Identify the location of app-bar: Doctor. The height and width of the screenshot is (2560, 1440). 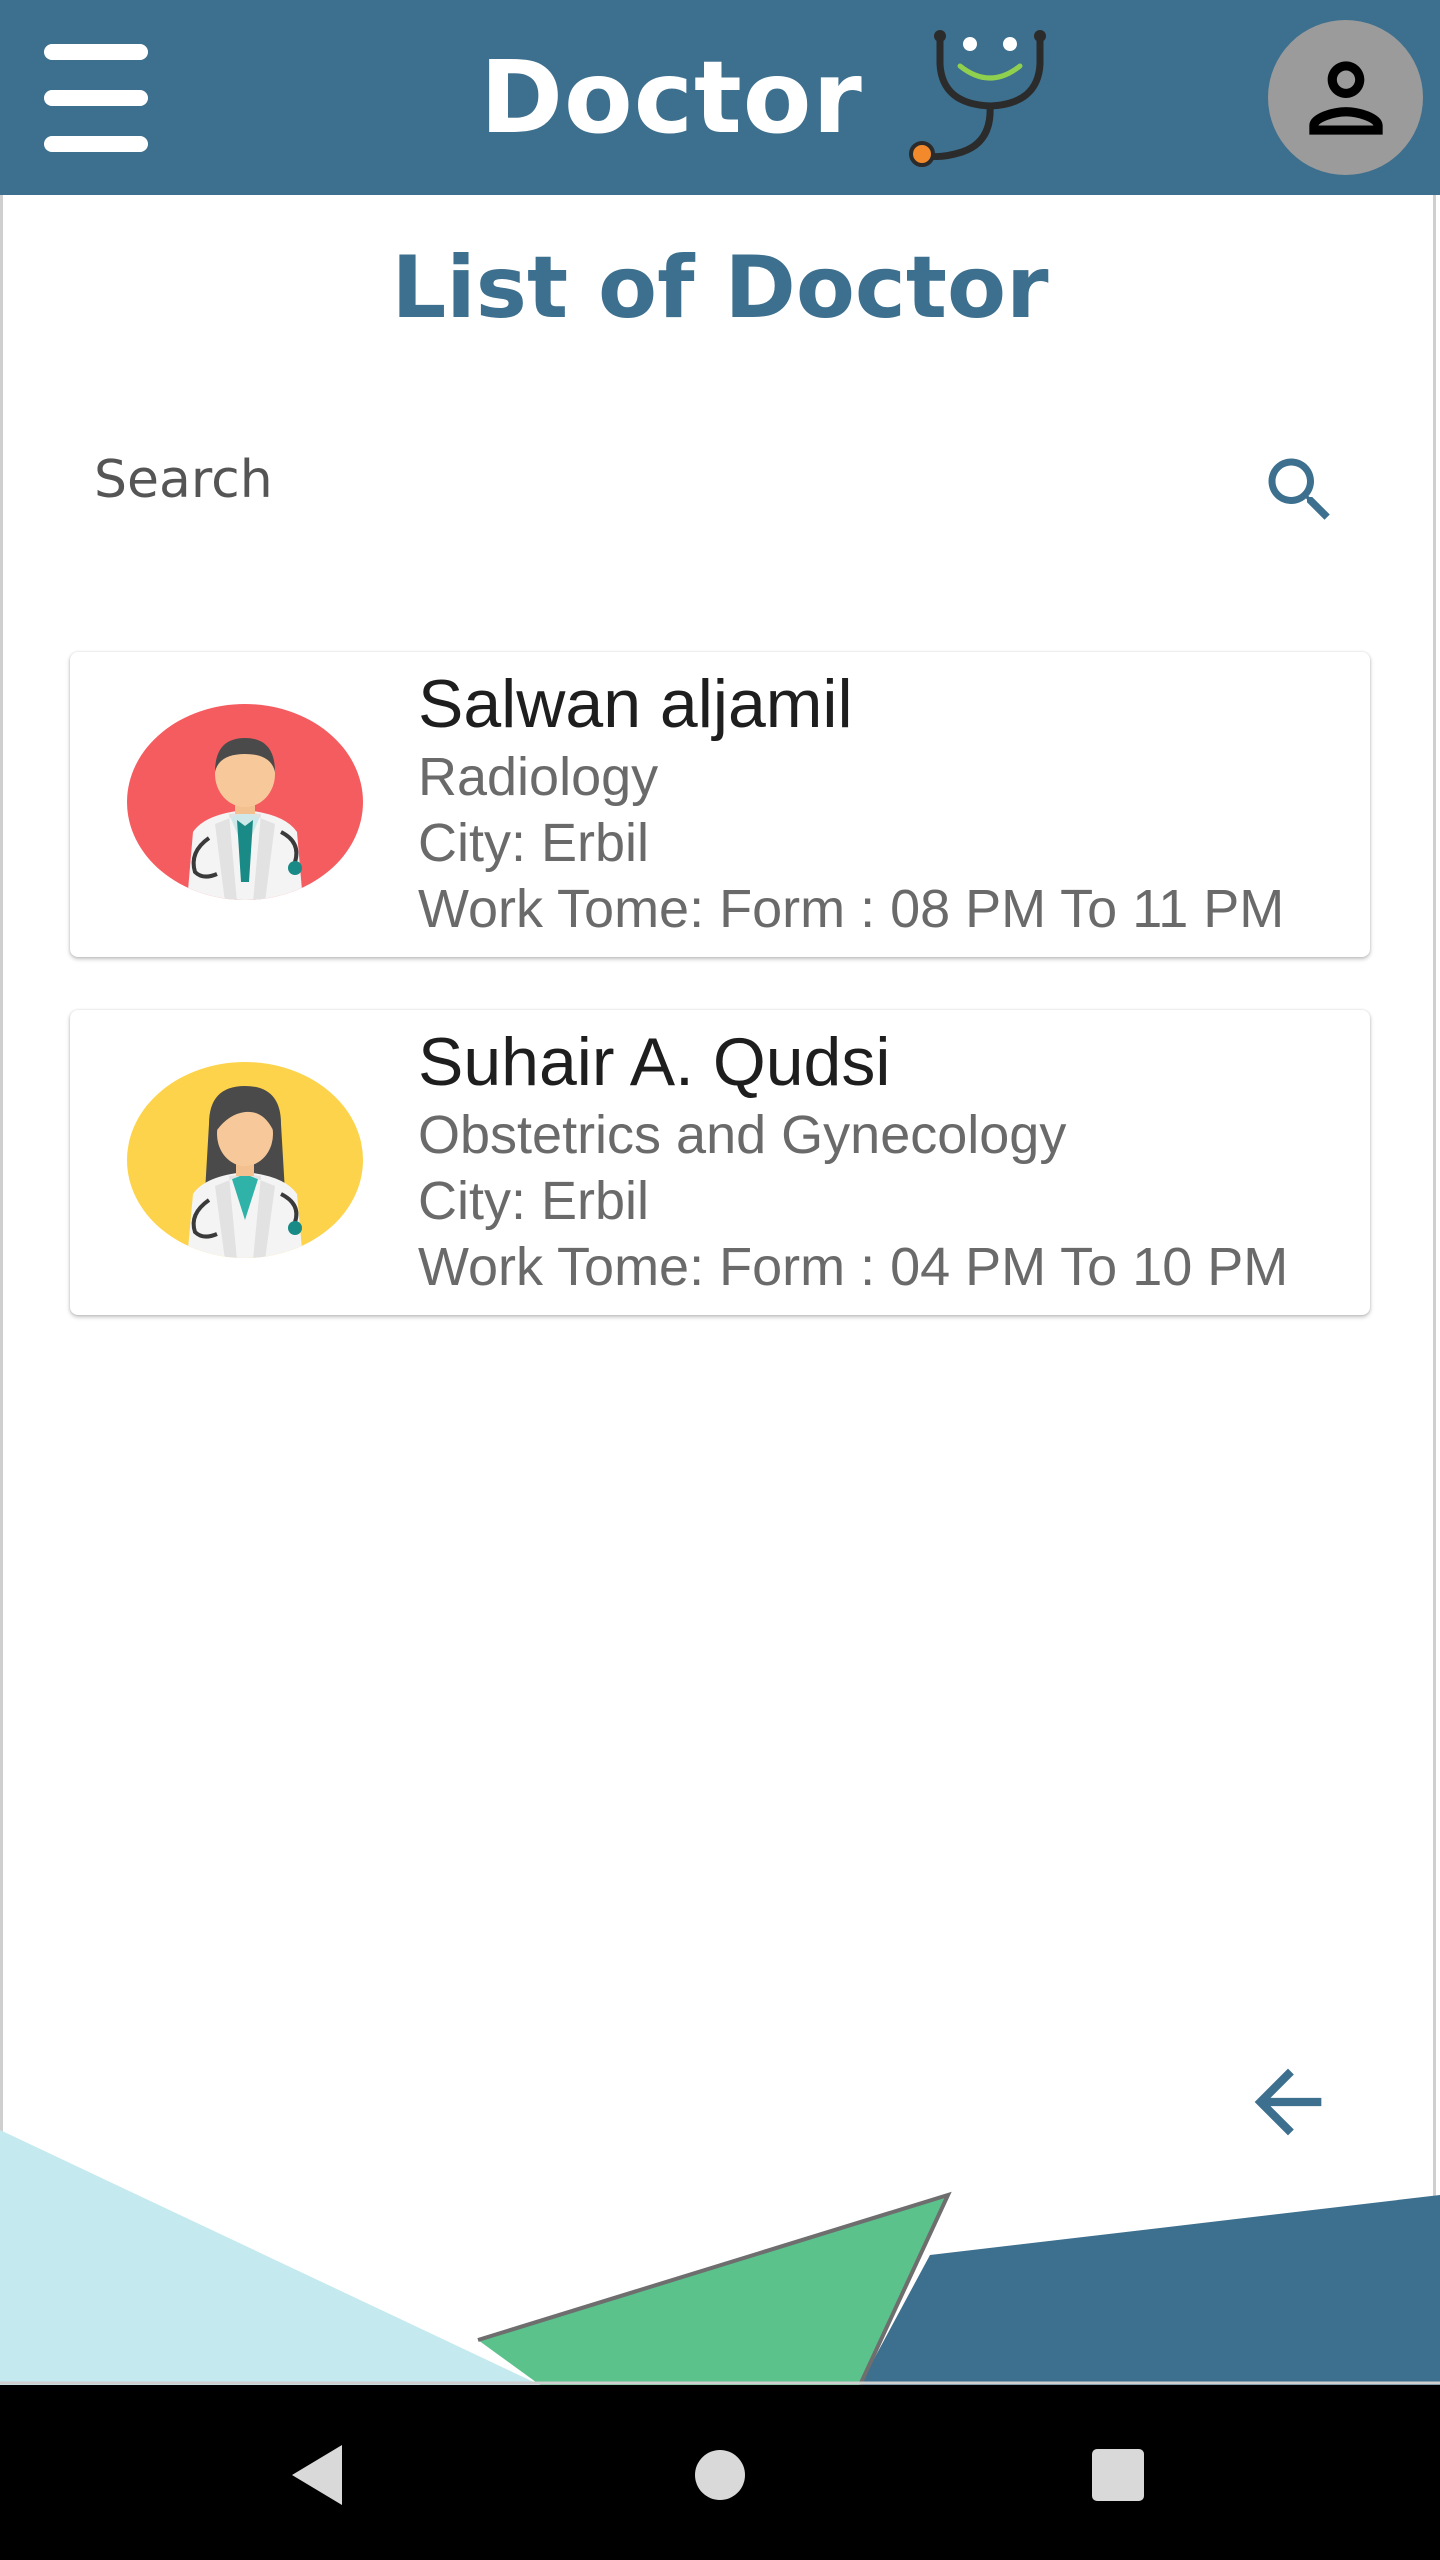
(720, 97).